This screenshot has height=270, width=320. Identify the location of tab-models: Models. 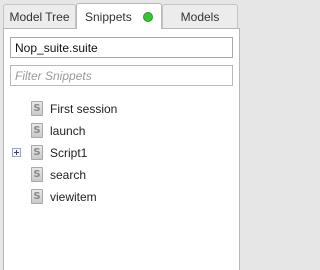
(200, 16).